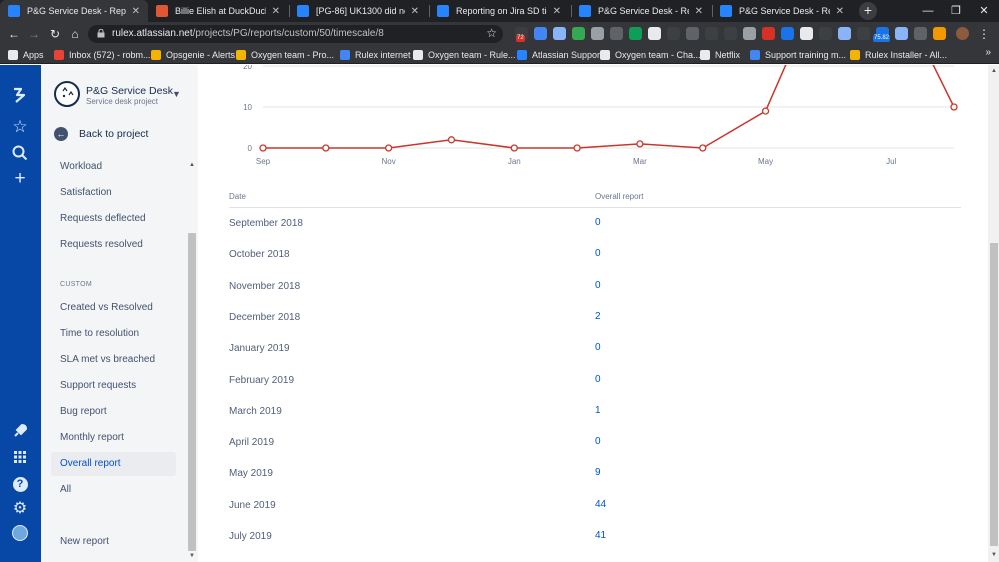 The width and height of the screenshot is (999, 562). I want to click on back-arrow-icon: ←, so click(14, 34).